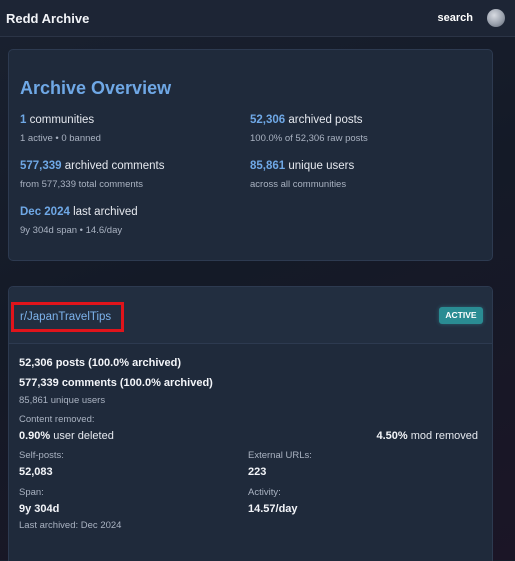 This screenshot has height=561, width=515. I want to click on mod-removed-stat: 4.50% mod removed, so click(427, 436).